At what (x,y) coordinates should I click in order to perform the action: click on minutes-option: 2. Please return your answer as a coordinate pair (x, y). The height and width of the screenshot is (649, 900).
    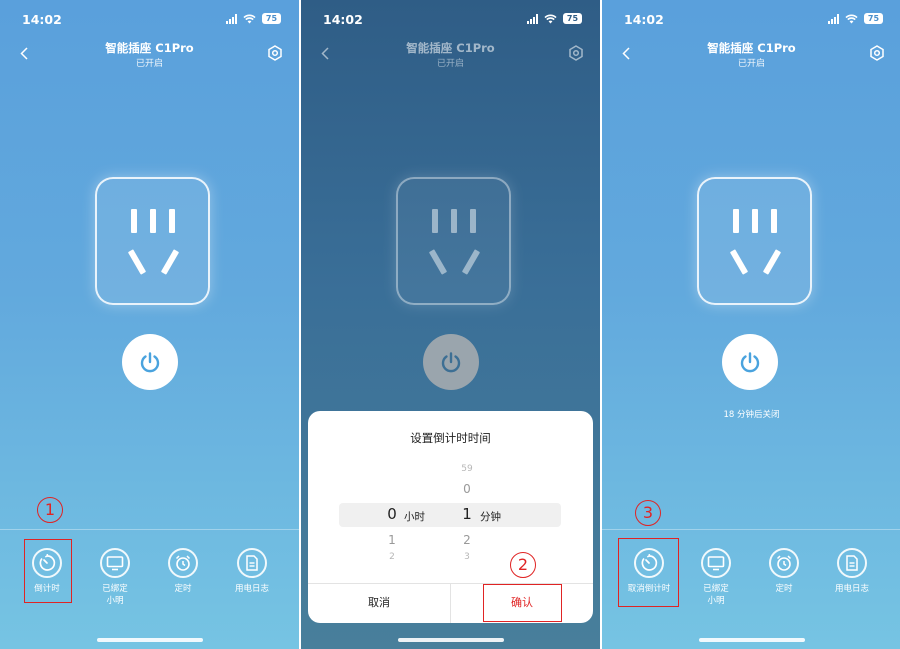
    Looking at the image, I should click on (467, 540).